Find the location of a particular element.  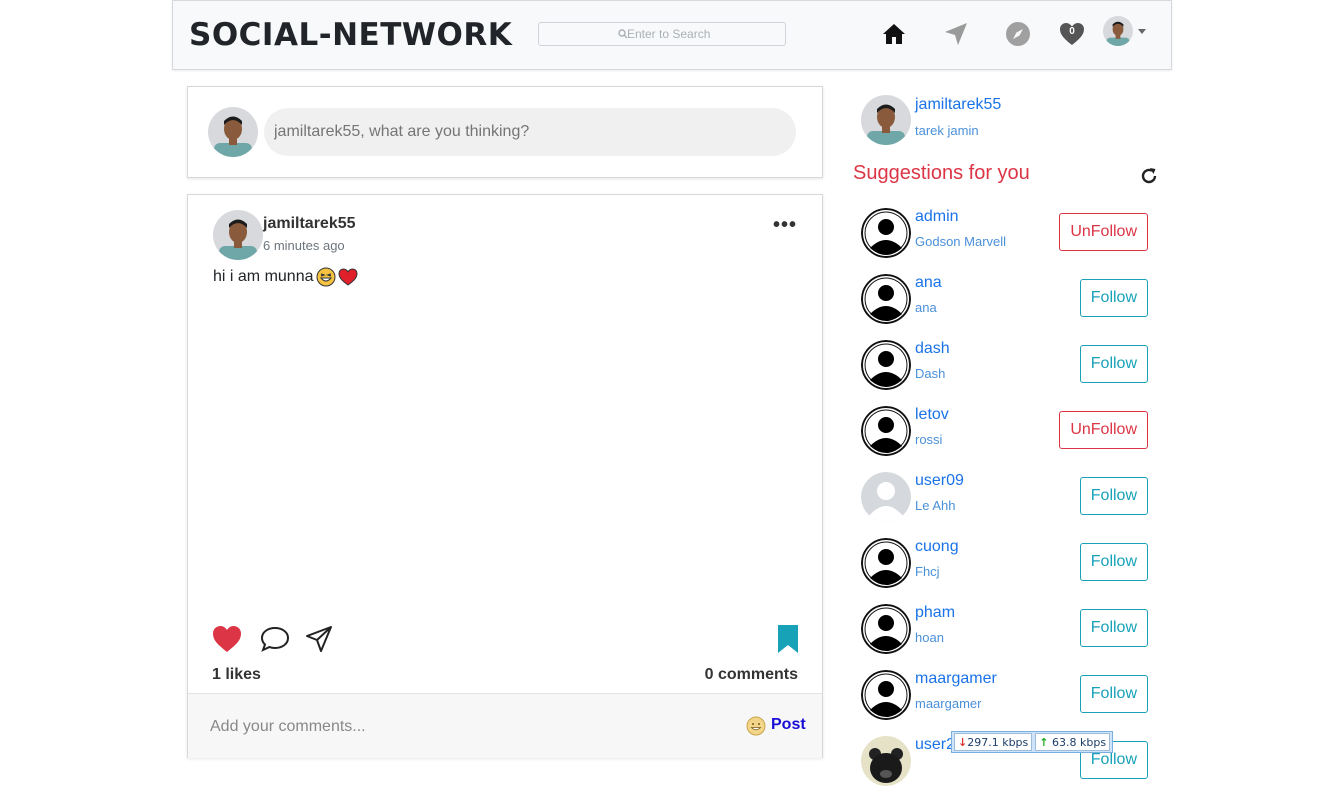

suggestion-username: user2 is located at coordinates (935, 745).